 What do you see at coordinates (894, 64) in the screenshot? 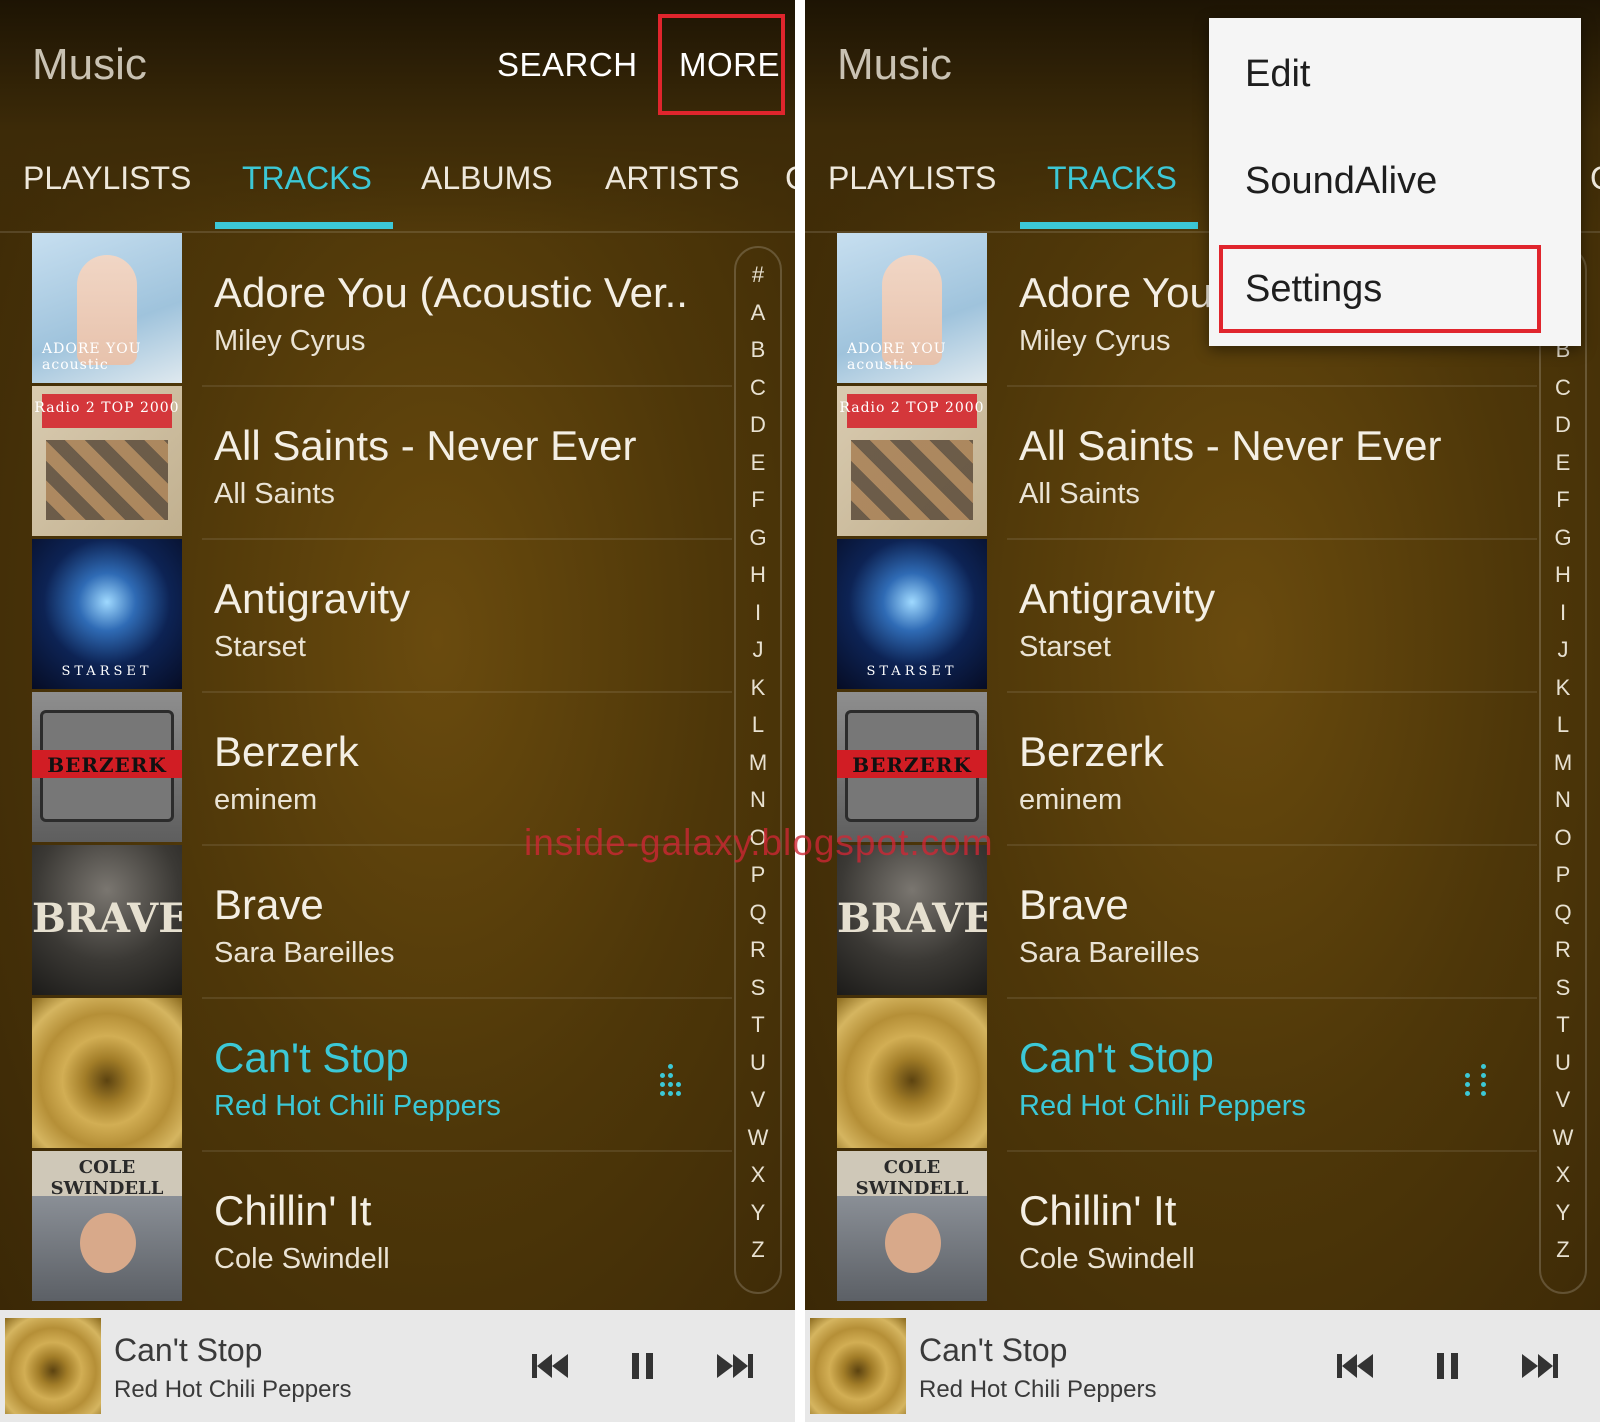
I see `app-title: Music` at bounding box center [894, 64].